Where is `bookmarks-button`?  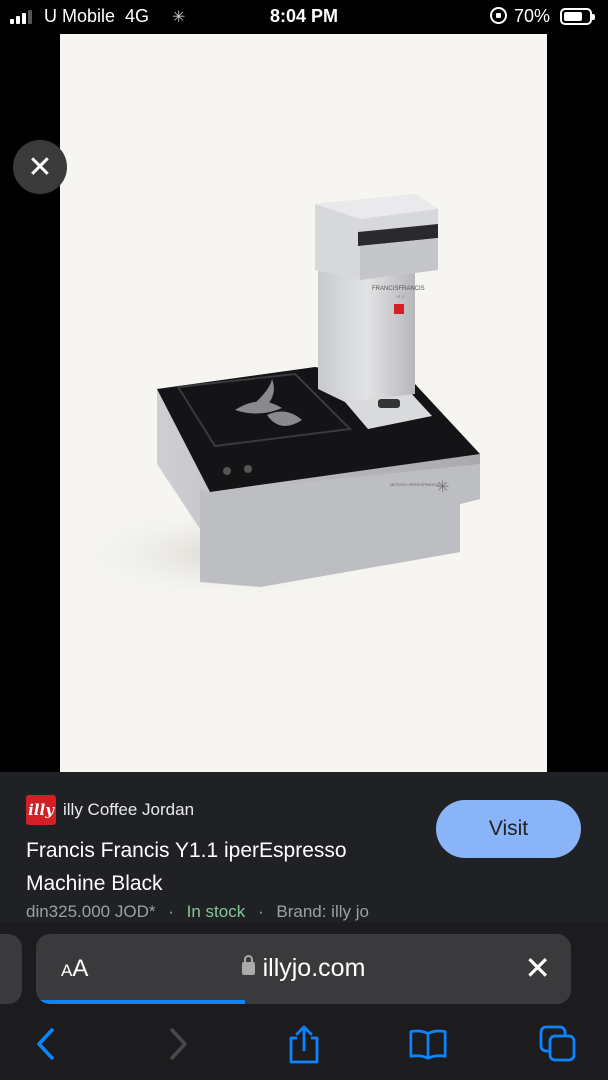 bookmarks-button is located at coordinates (428, 1044).